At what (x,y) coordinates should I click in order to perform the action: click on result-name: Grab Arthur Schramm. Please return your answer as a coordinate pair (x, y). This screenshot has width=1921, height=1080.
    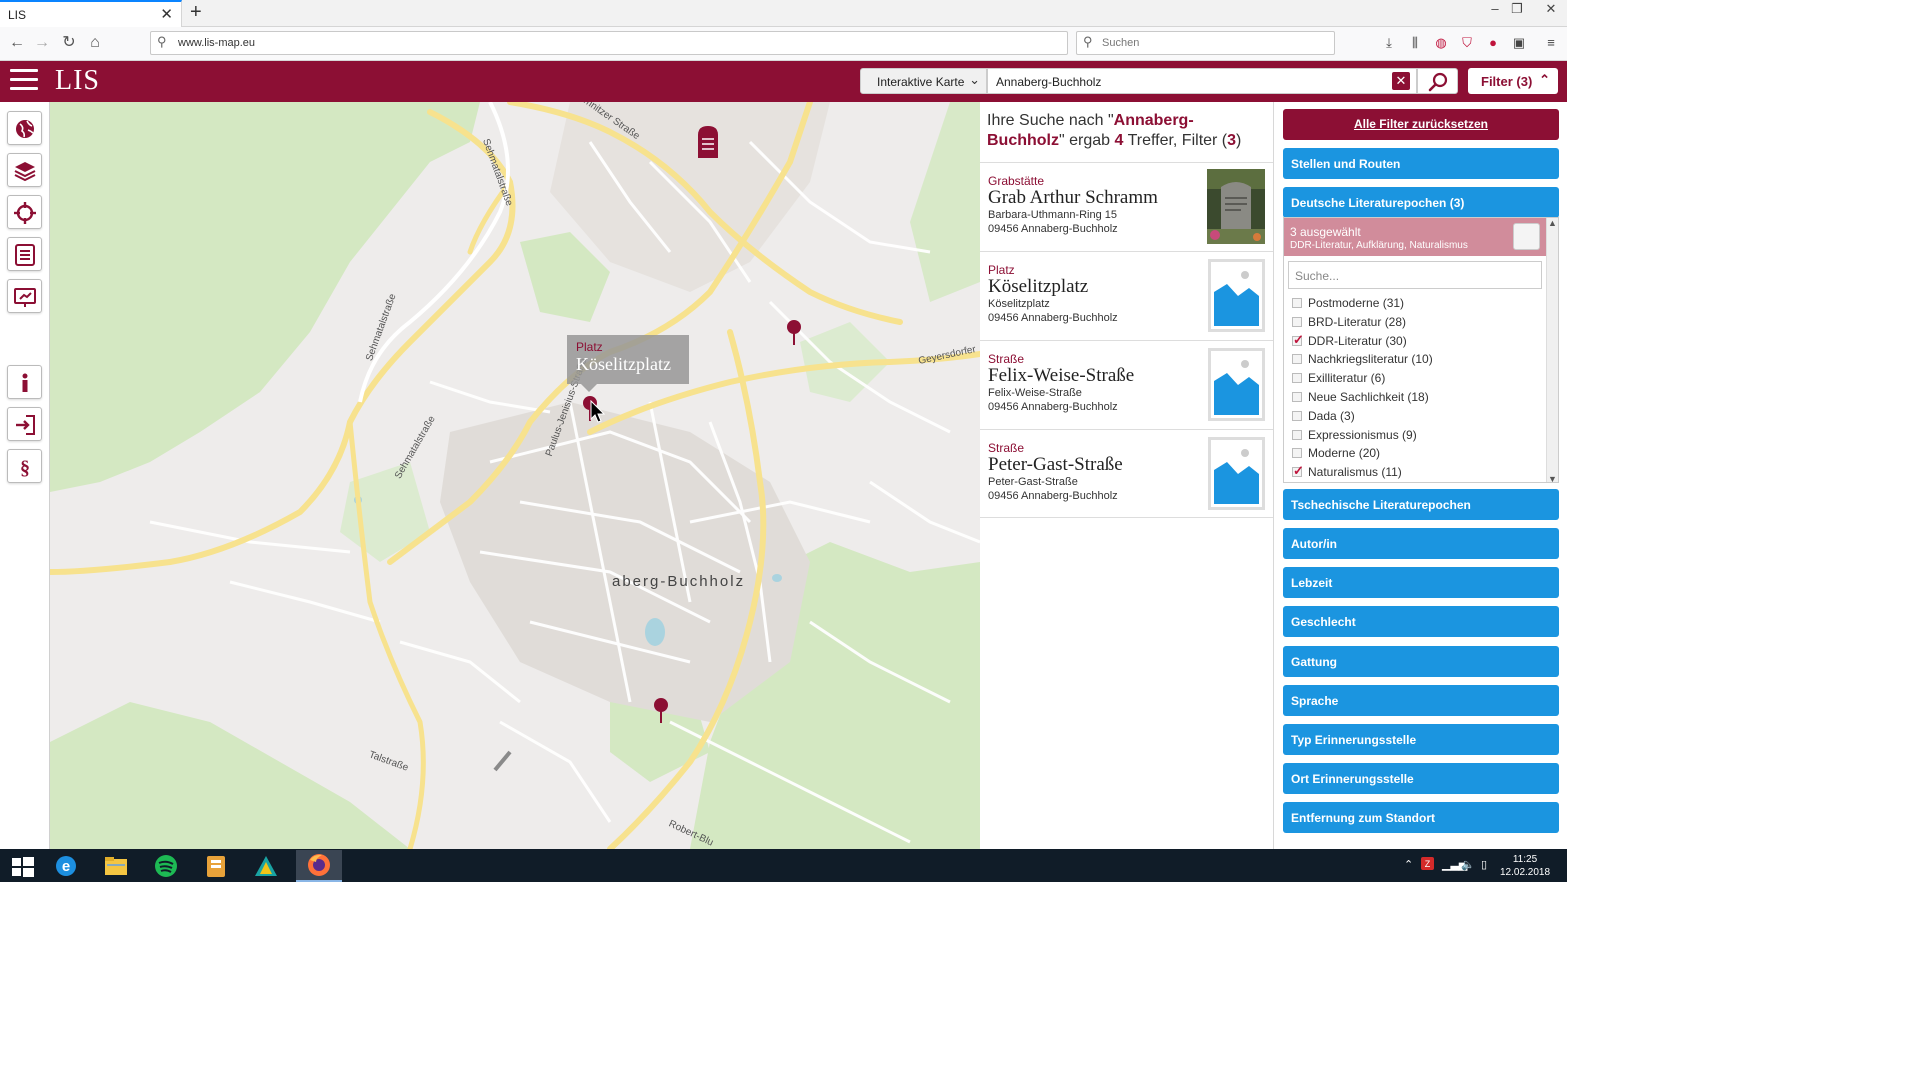
    Looking at the image, I should click on (1073, 198).